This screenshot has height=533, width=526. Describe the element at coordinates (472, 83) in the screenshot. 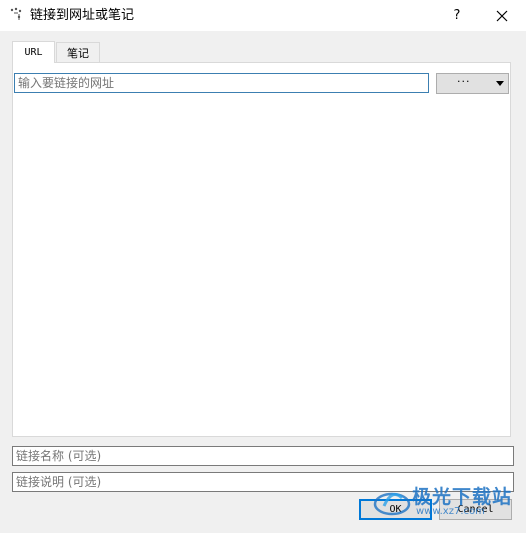

I see `url-options-dropdown: ···` at that location.